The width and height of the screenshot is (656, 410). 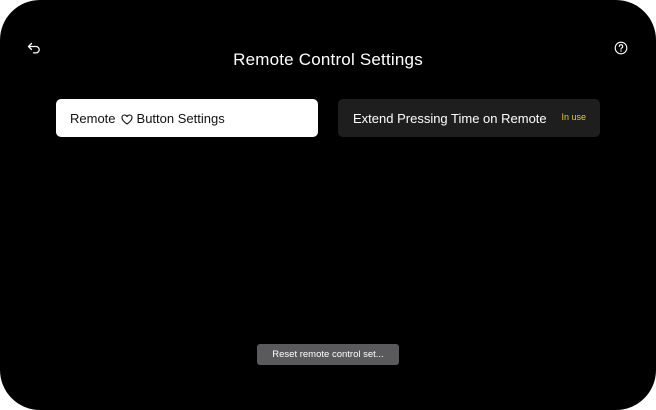 What do you see at coordinates (450, 118) in the screenshot?
I see `extend-pressing-time-label: Extend Pressing Time on Remote` at bounding box center [450, 118].